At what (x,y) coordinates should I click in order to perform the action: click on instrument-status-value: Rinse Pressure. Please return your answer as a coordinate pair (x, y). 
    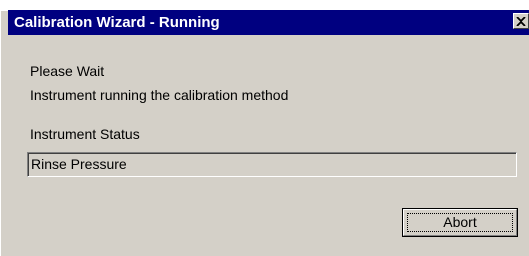
    Looking at the image, I should click on (79, 164).